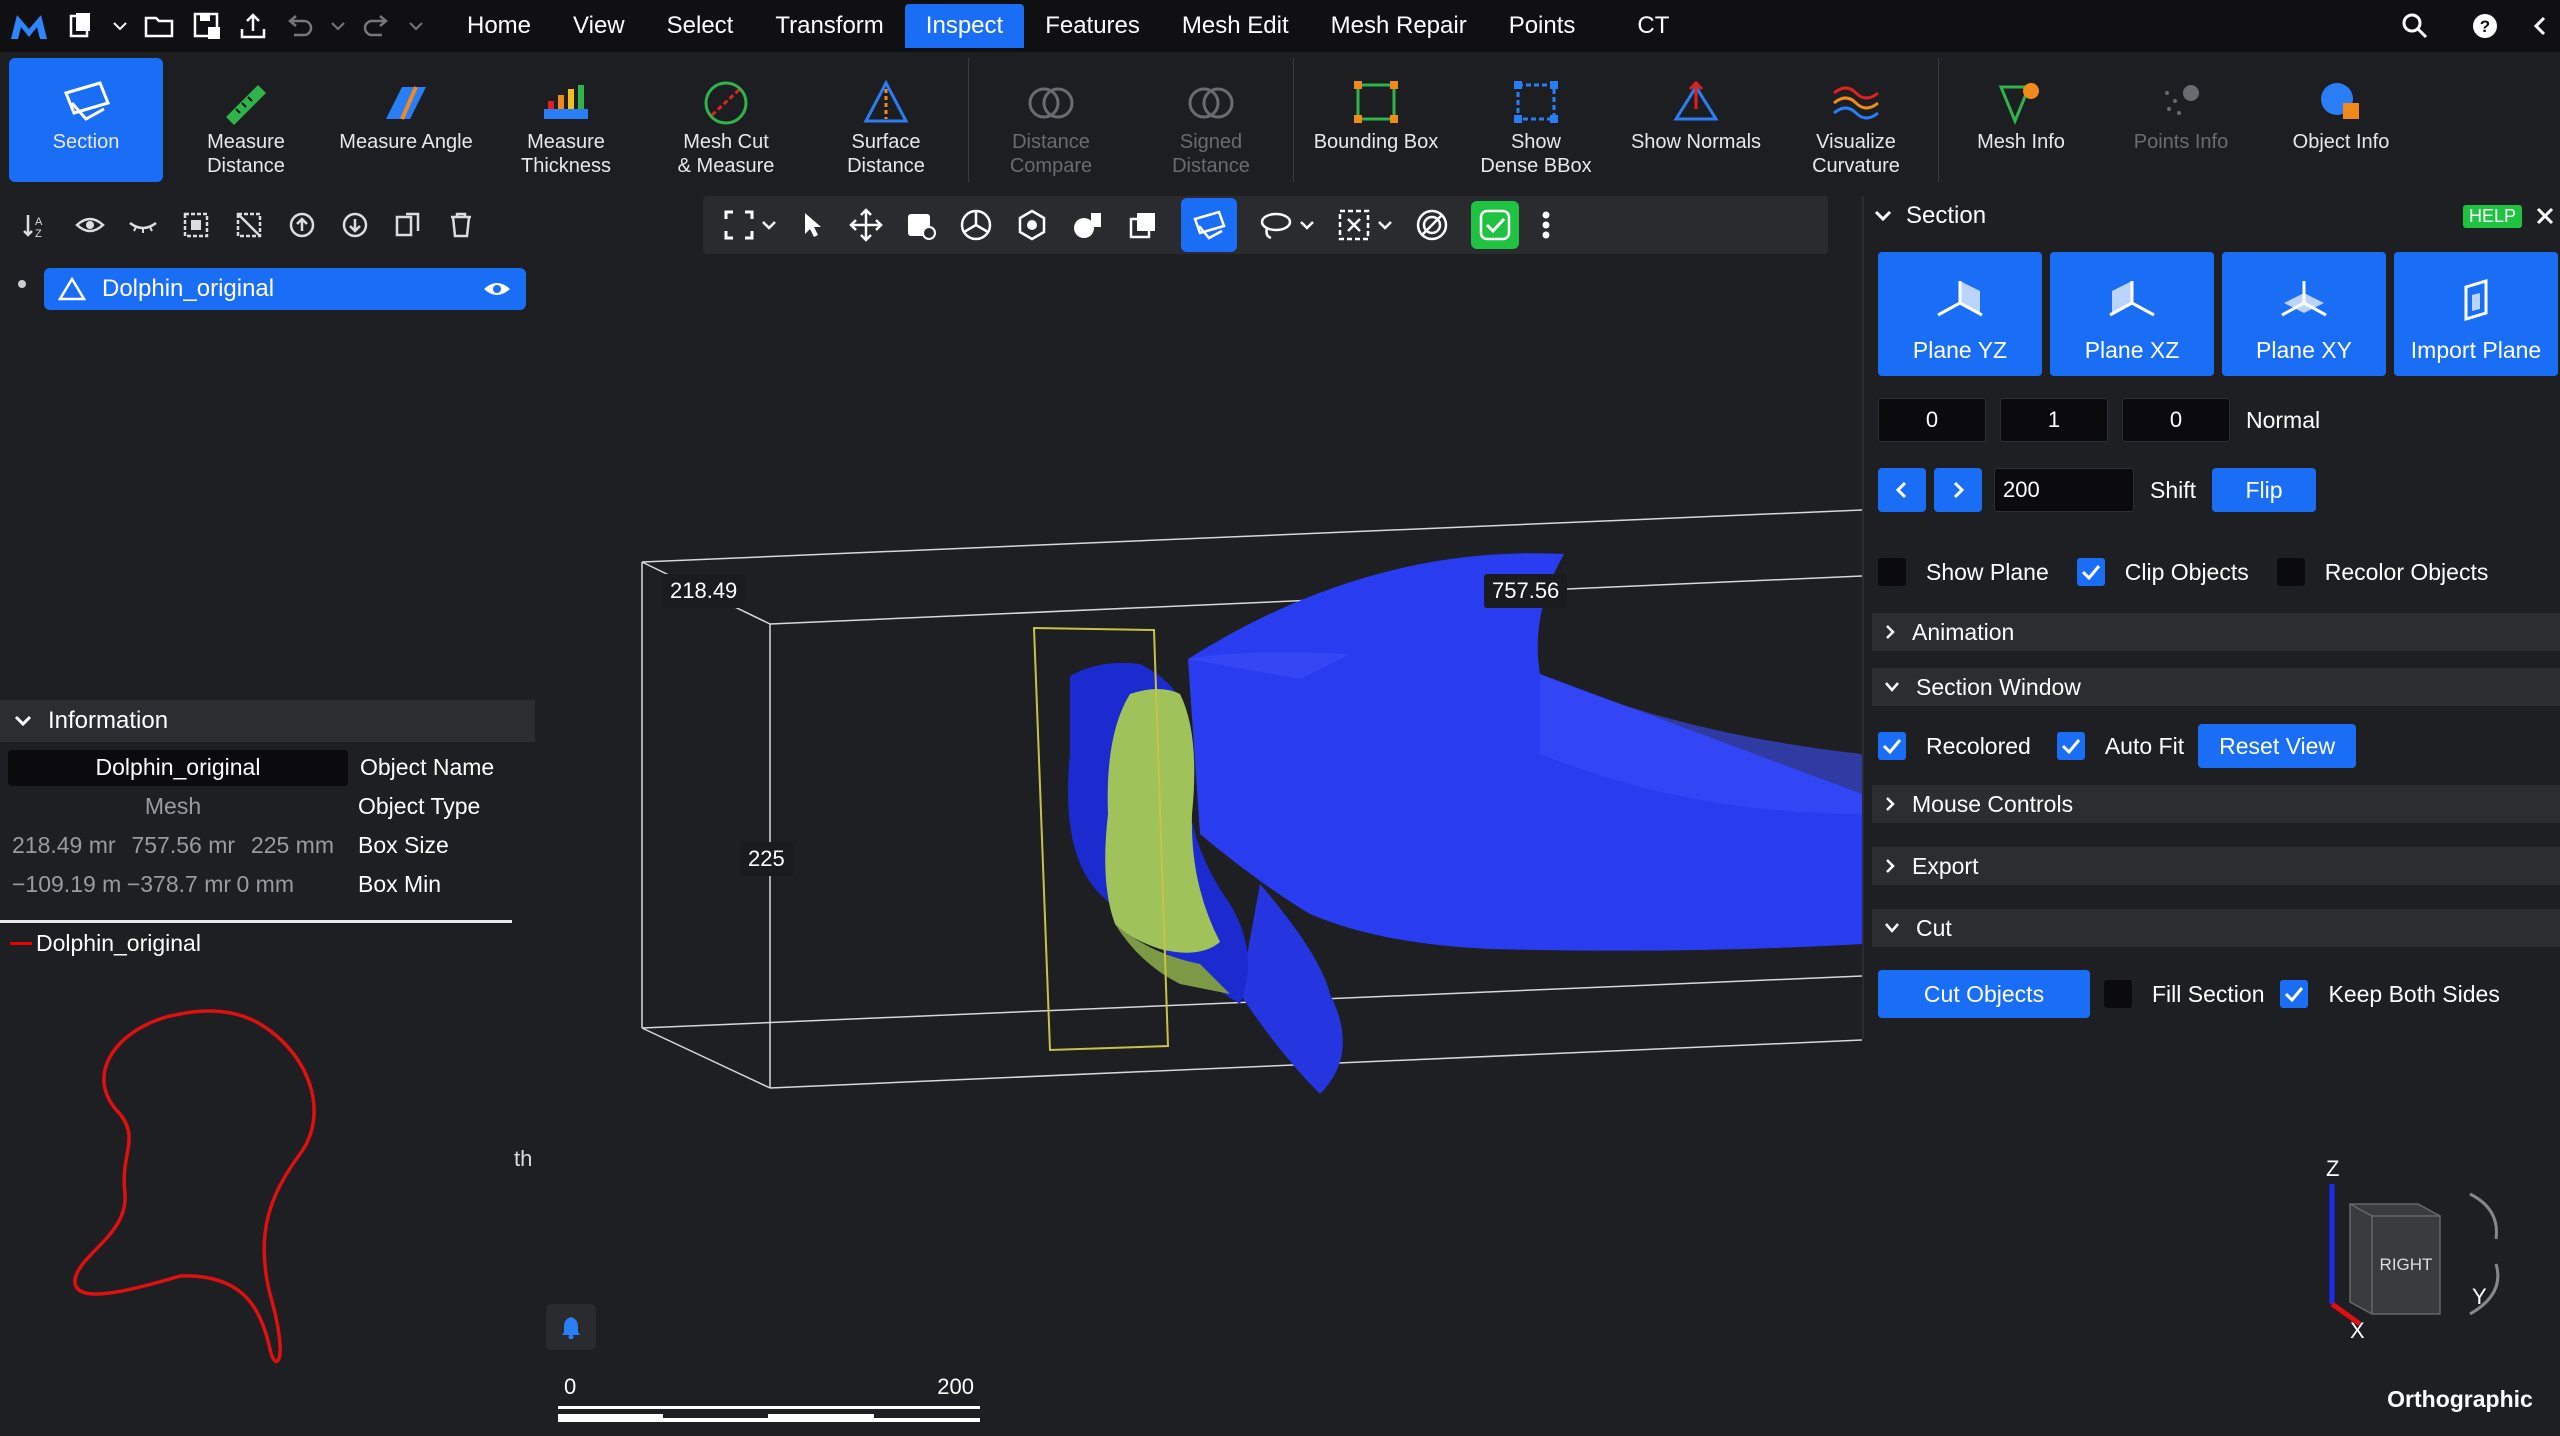 The width and height of the screenshot is (2560, 1436). What do you see at coordinates (968, 120) in the screenshot?
I see `ribbon-separator` at bounding box center [968, 120].